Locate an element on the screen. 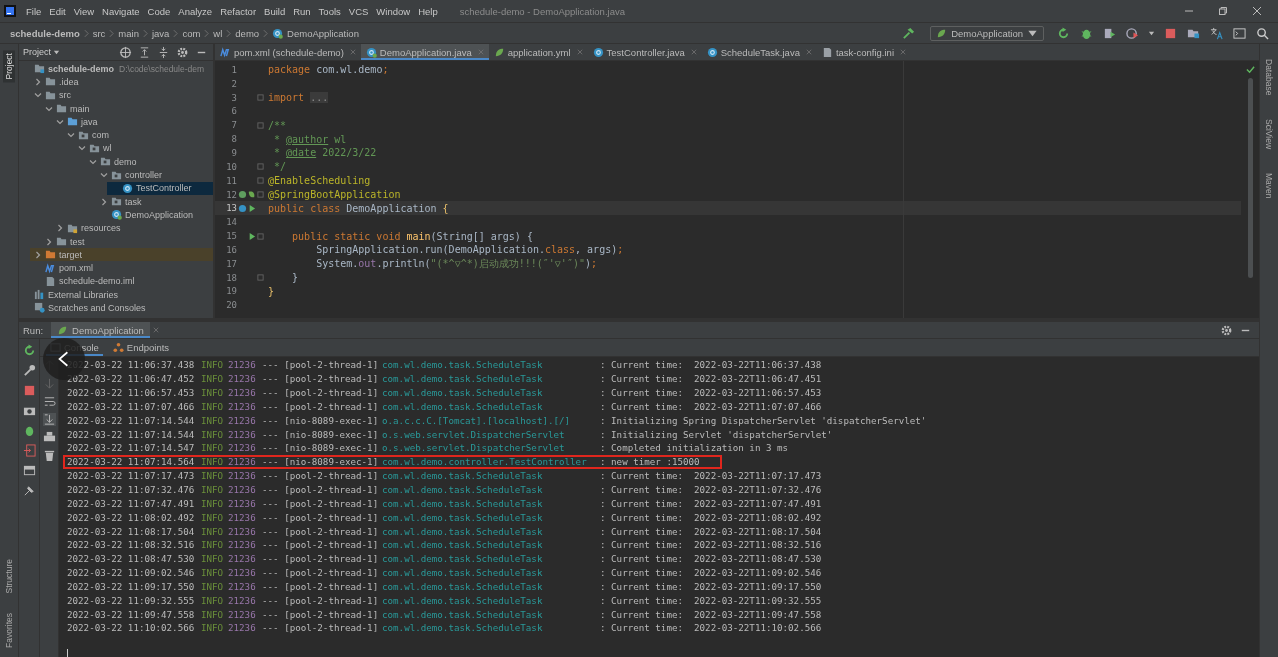 The height and width of the screenshot is (657, 1278). code-line: public class DemoApplication { is located at coordinates (358, 208).